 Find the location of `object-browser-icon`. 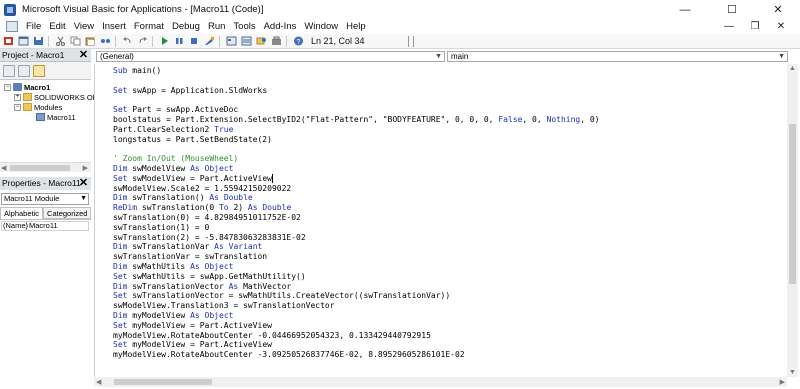

object-browser-icon is located at coordinates (261, 41).